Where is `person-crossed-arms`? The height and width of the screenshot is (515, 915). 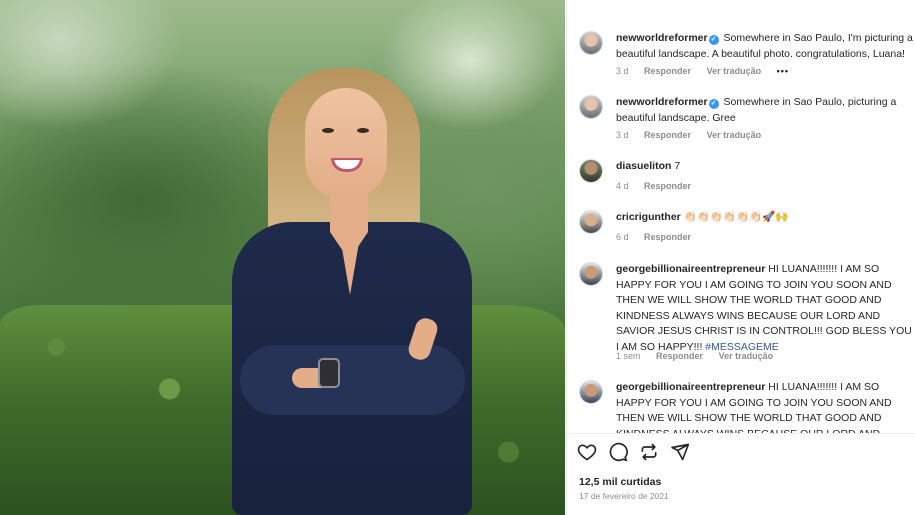 person-crossed-arms is located at coordinates (352, 380).